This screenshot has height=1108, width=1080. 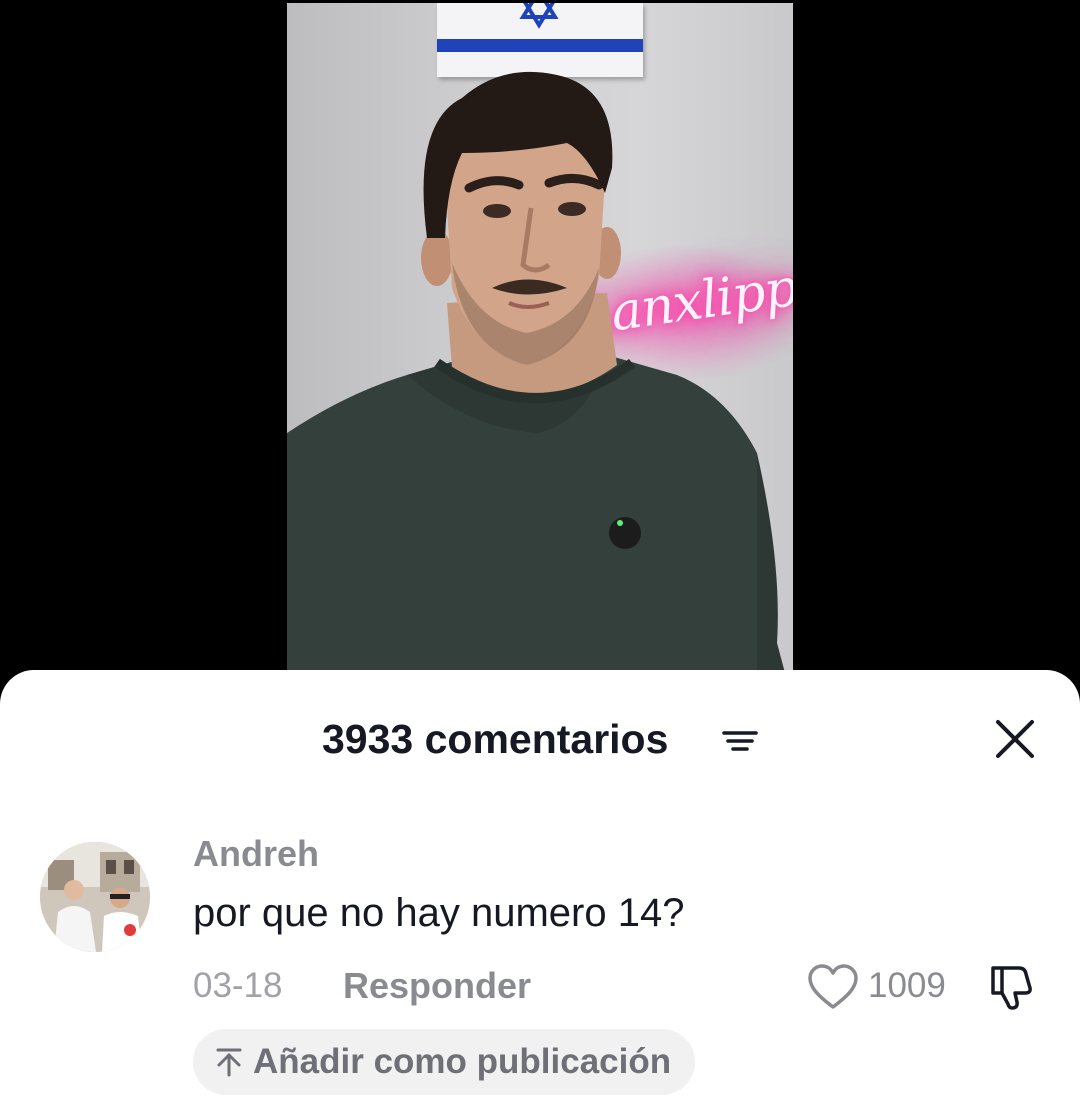 What do you see at coordinates (229, 1062) in the screenshot?
I see `sparkle-icon` at bounding box center [229, 1062].